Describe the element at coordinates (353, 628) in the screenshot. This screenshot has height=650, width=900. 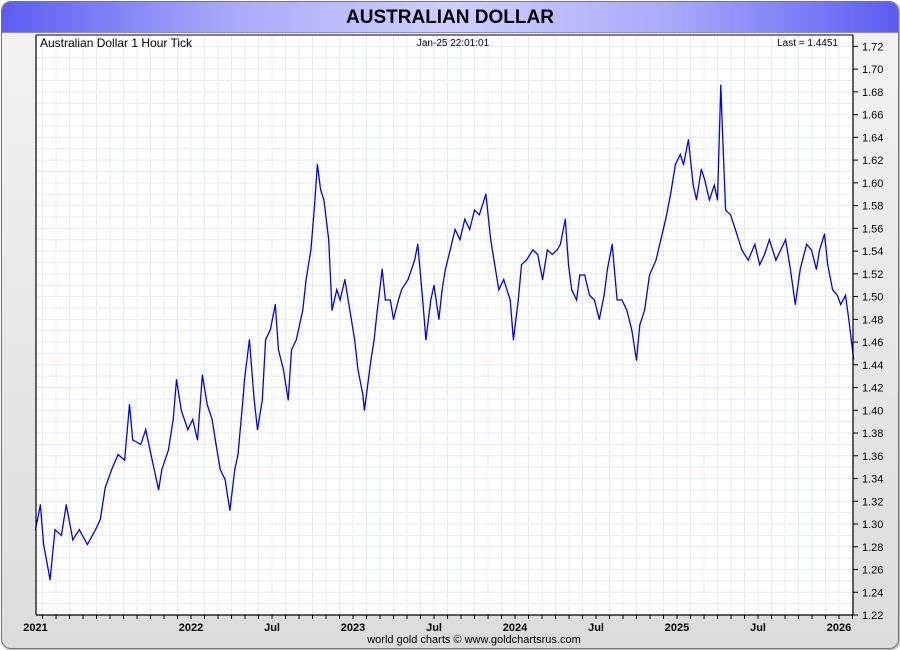
I see `x-tick-label: 2023` at that location.